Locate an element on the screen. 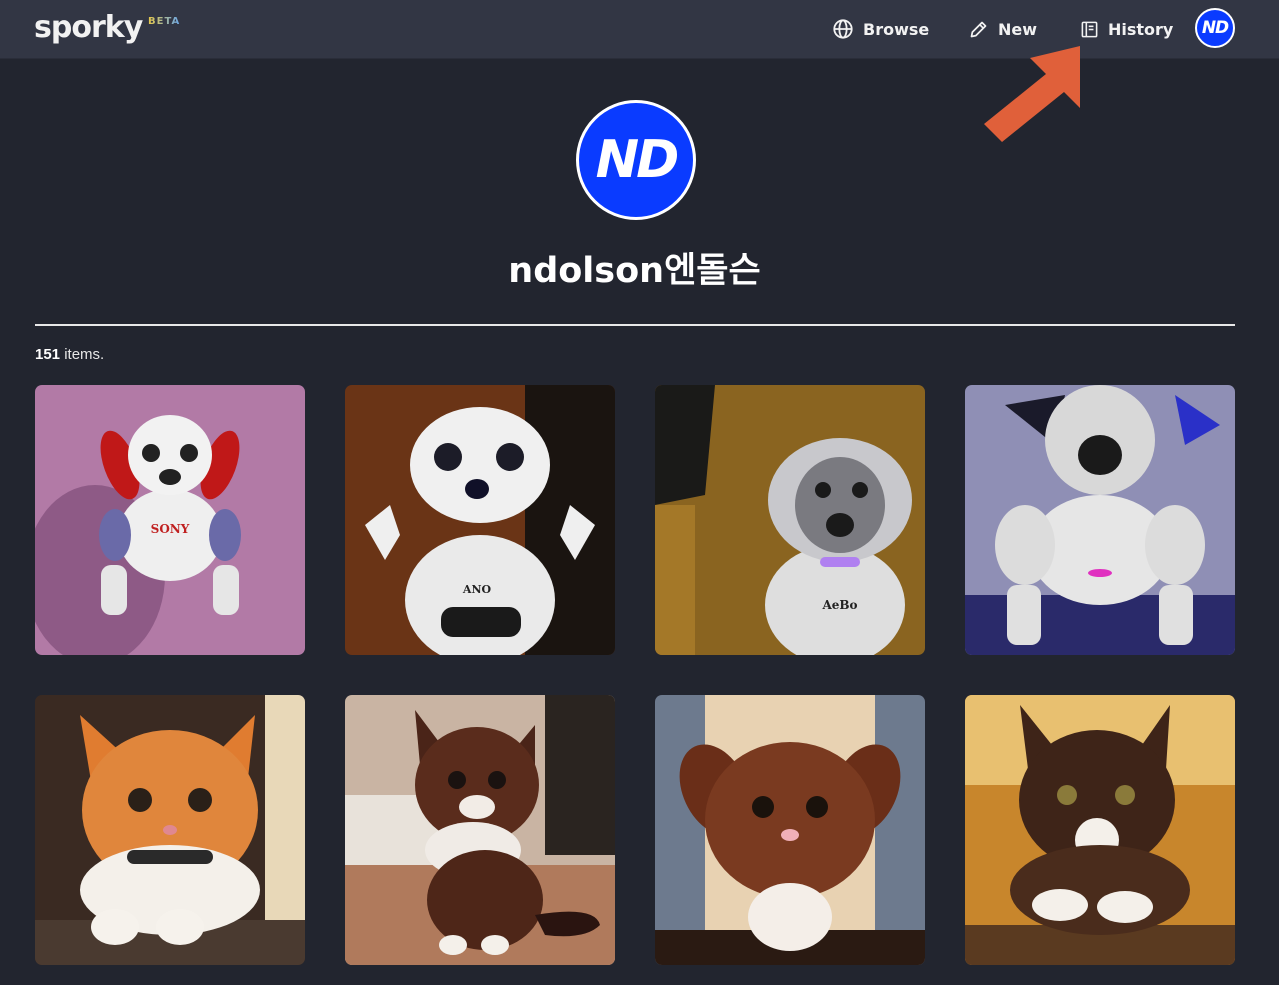 The height and width of the screenshot is (985, 1279). nav-browse-link: Browse is located at coordinates (880, 29).